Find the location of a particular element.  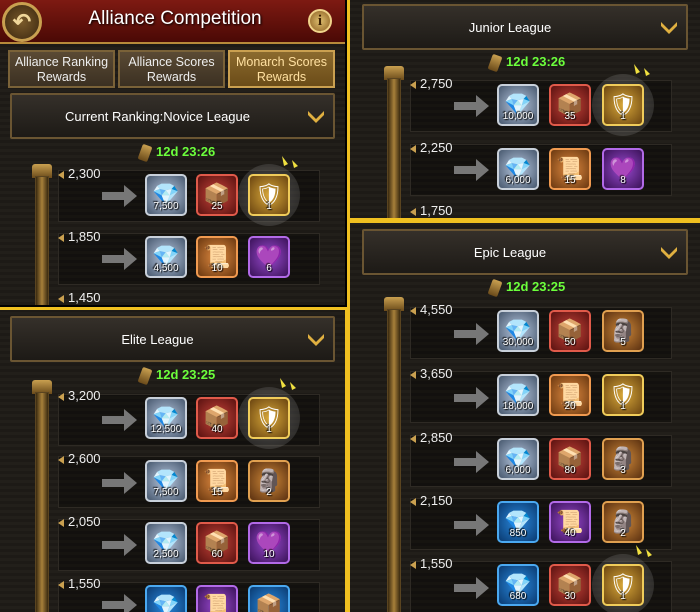

score-threshold: 2,850 is located at coordinates (431, 437).